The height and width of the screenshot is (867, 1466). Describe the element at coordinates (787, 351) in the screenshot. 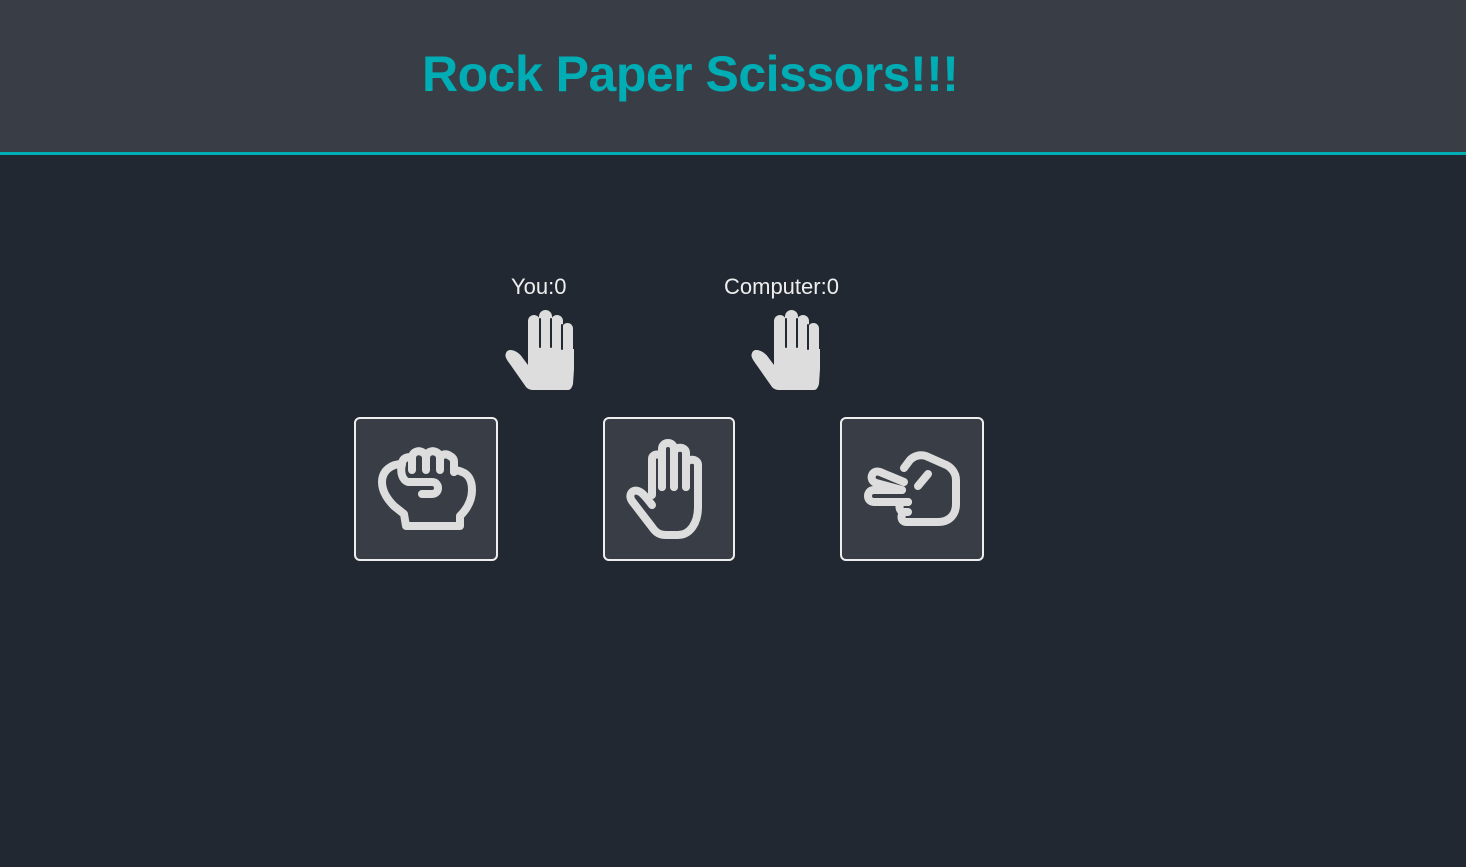

I see `computer-pick-hand-icon` at that location.